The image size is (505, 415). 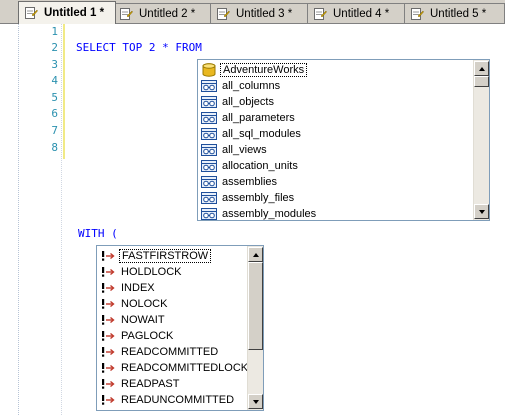 I want to click on list-item-label: NOLOCK, so click(x=144, y=304).